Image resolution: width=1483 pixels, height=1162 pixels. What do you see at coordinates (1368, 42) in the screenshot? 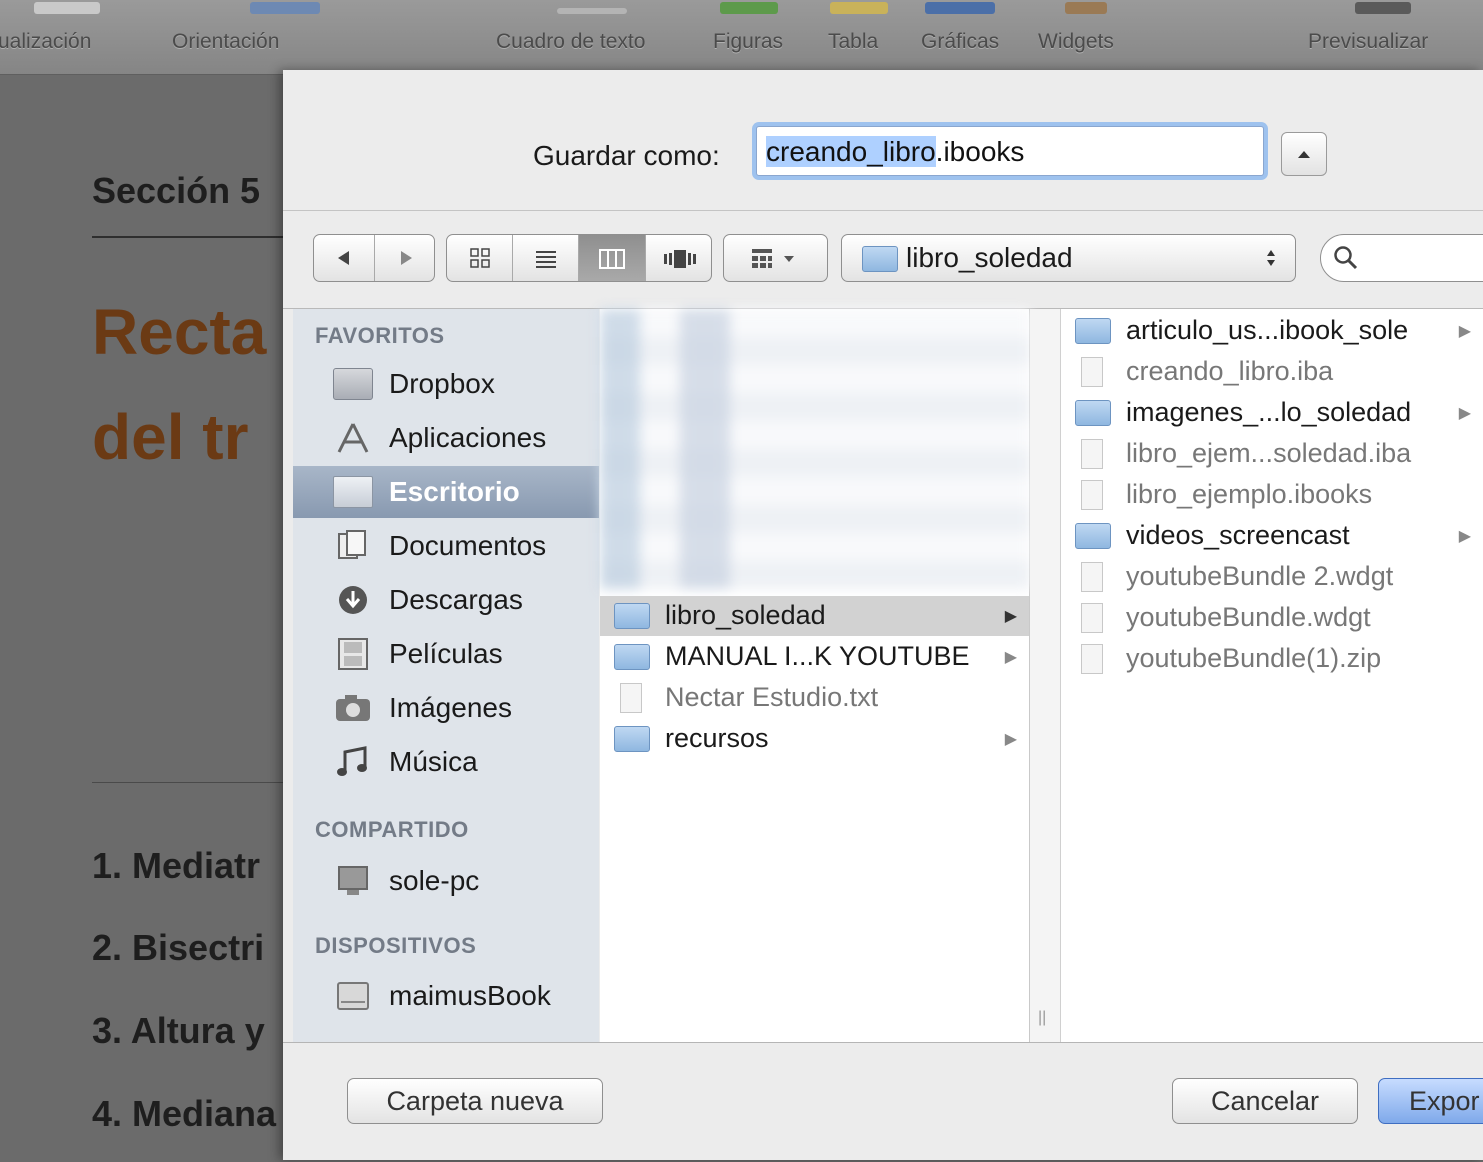
I see `toolbar-preview: Previsualizar` at bounding box center [1368, 42].